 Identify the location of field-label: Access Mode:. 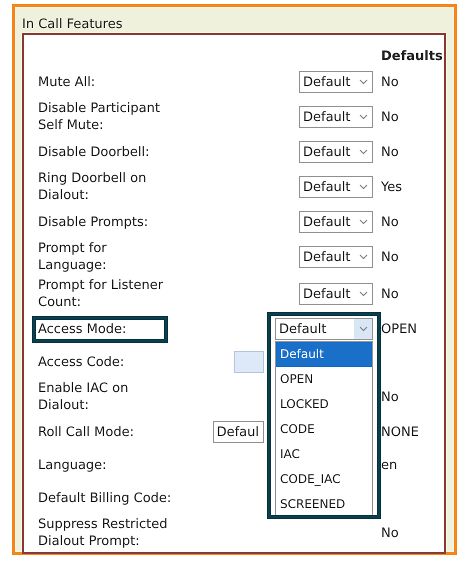
(100, 329).